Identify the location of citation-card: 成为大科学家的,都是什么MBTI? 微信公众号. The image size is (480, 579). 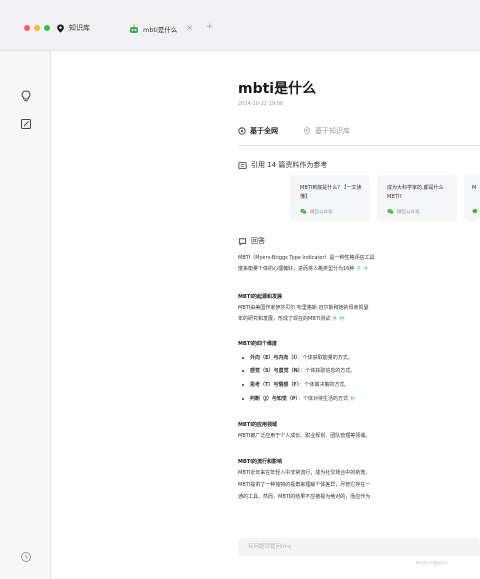
(417, 198).